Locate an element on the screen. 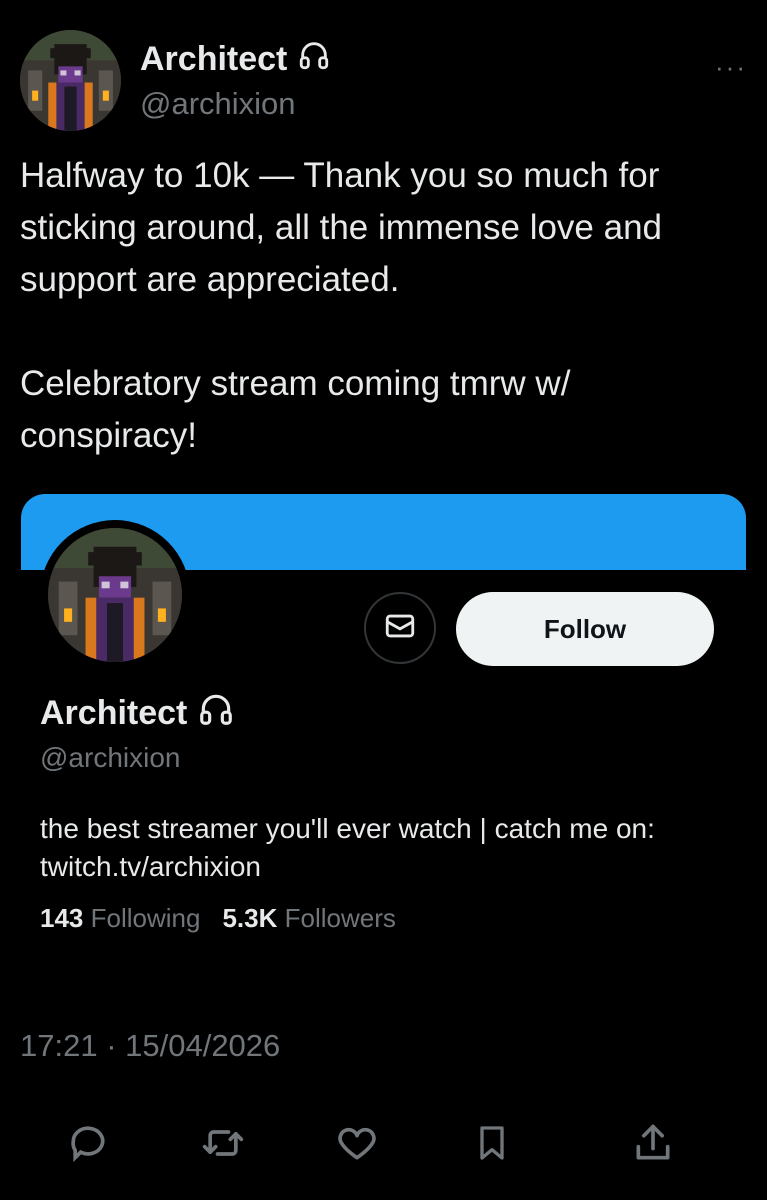 This screenshot has width=767, height=1200. share-icon is located at coordinates (653, 1145).